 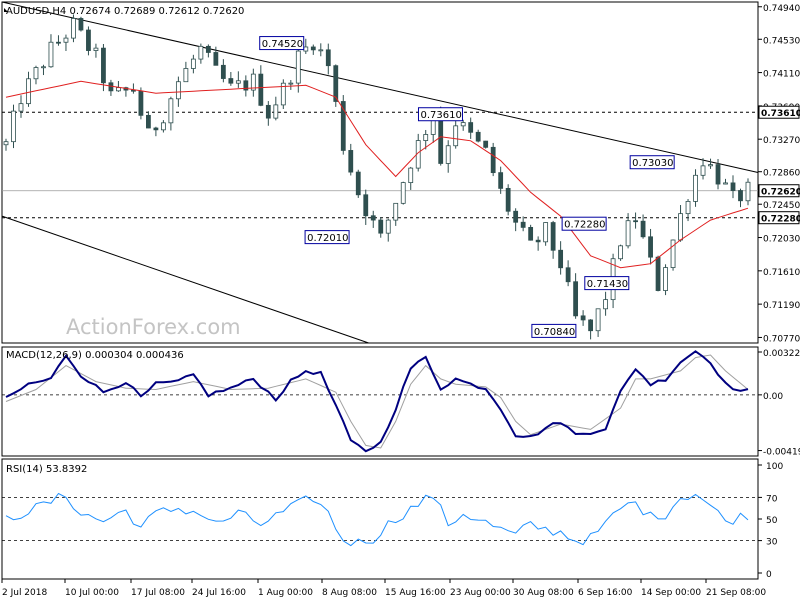 I want to click on price-tag-label: 0.72280, so click(x=780, y=220).